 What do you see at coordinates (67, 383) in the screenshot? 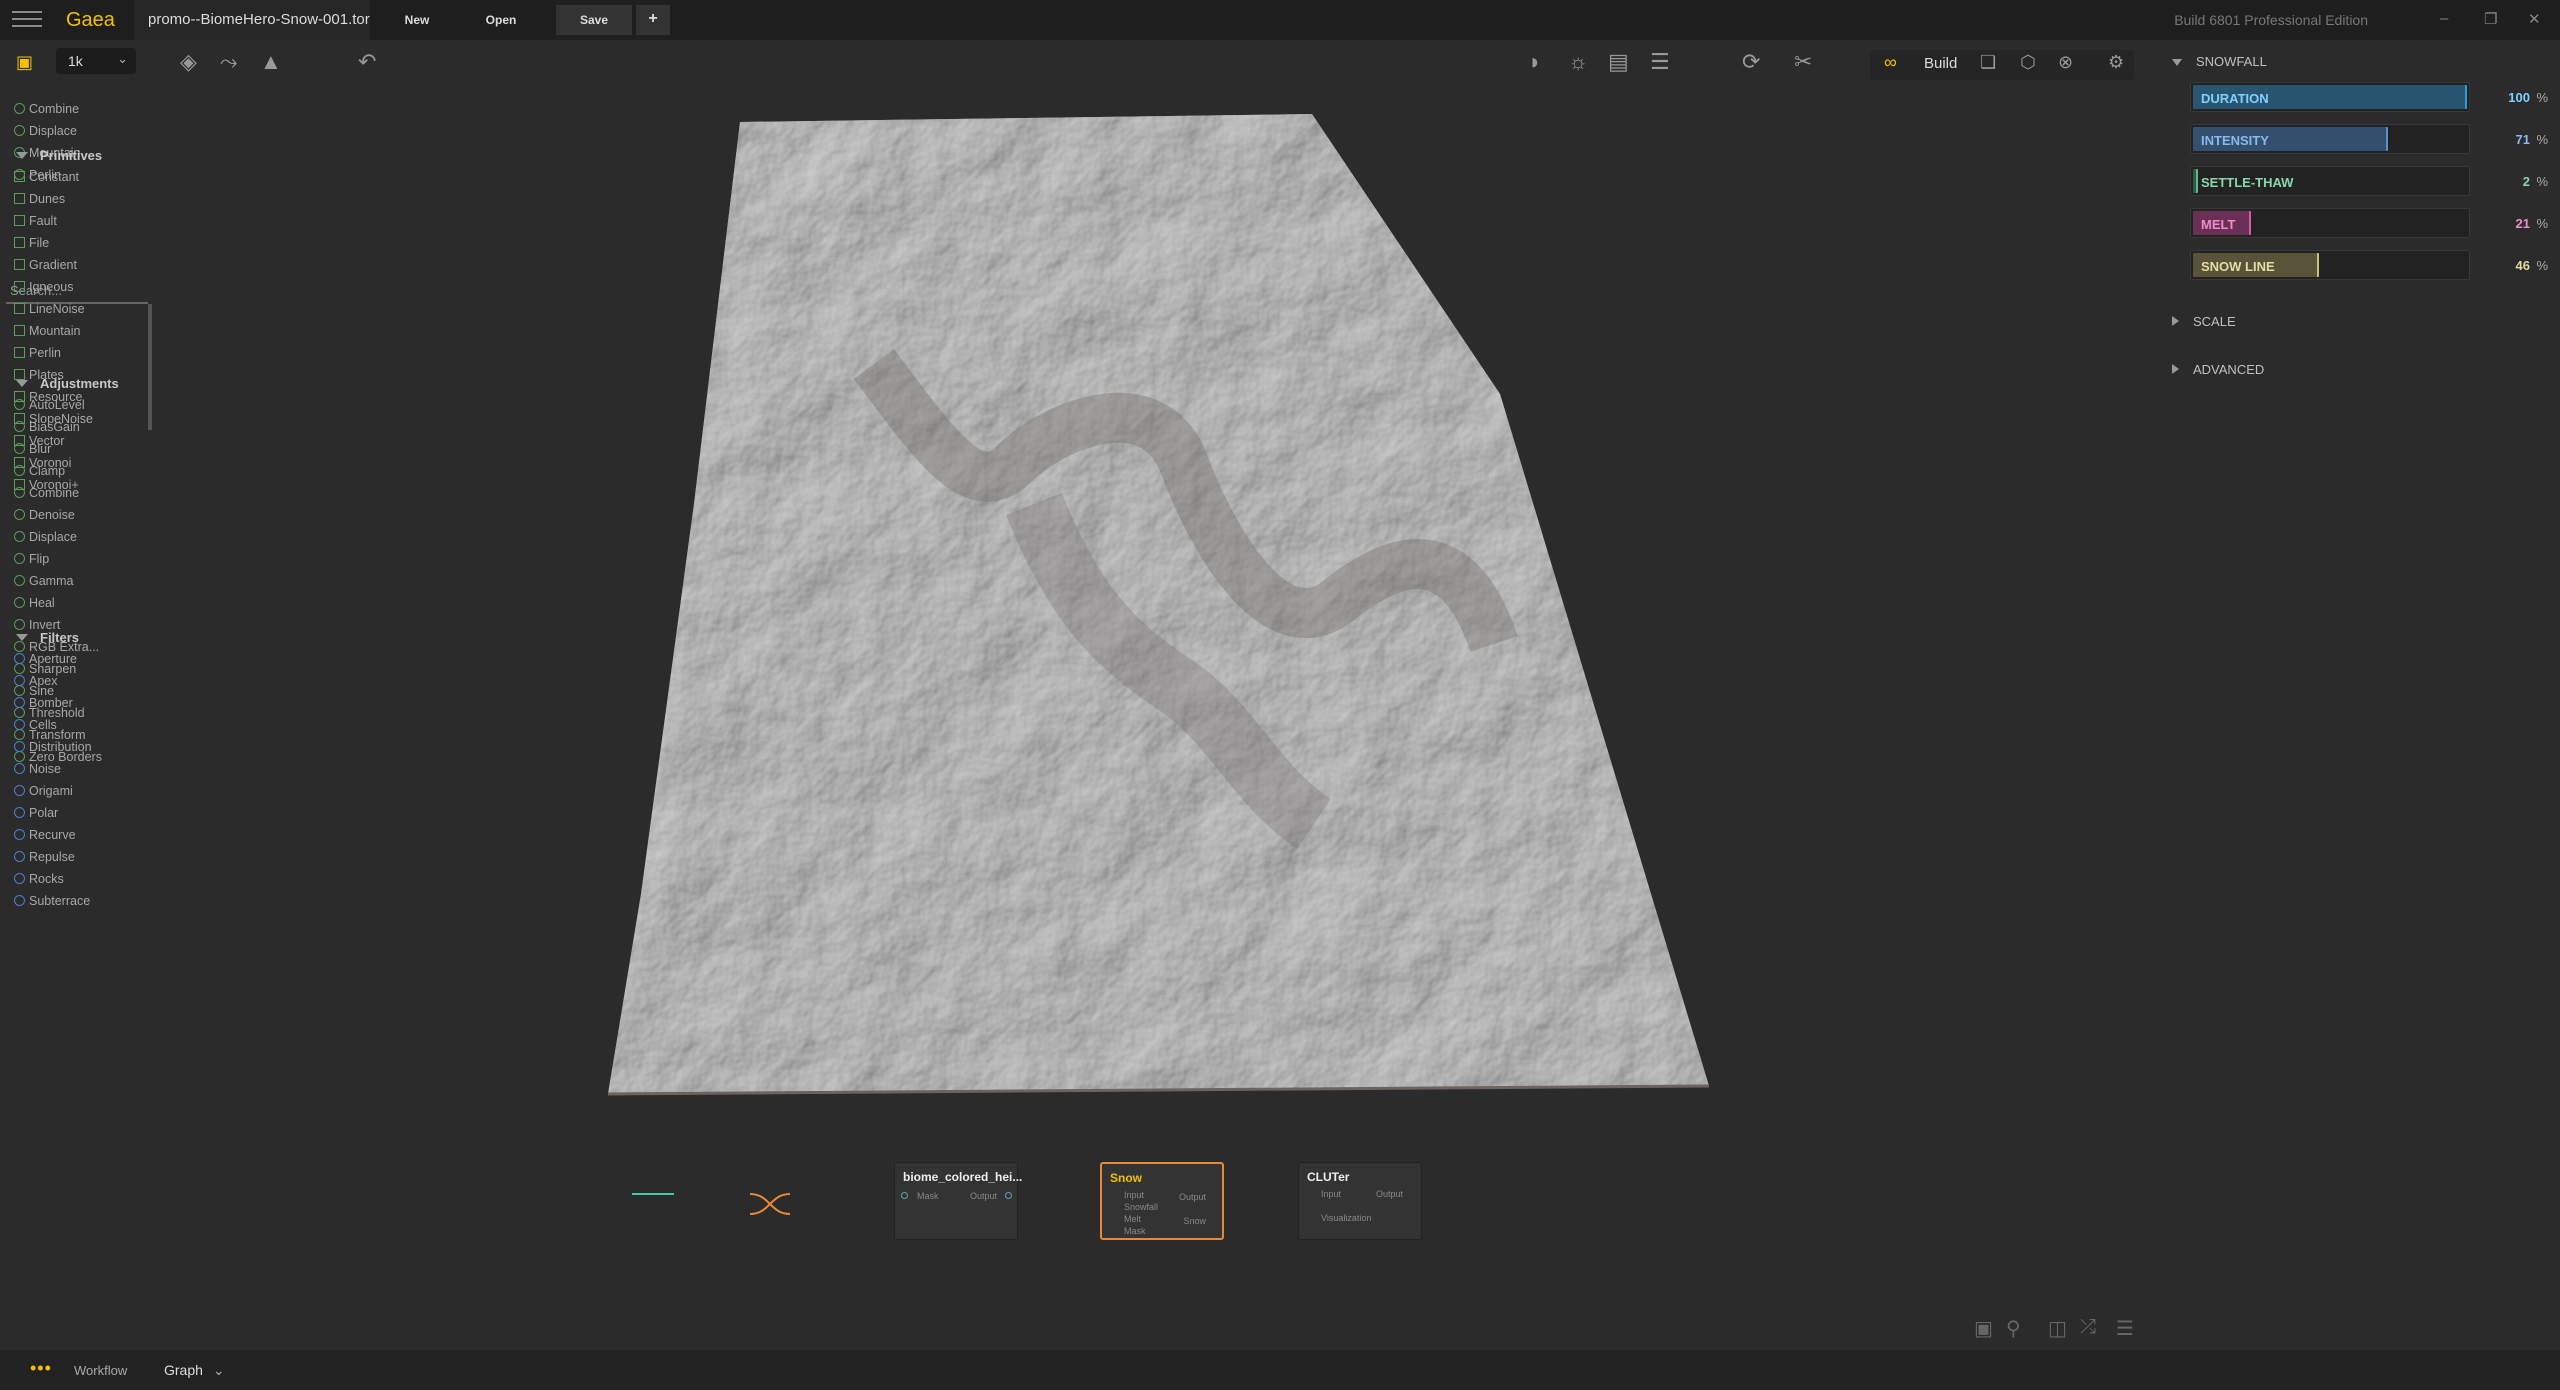
I see `section-header-adjustments: Adjustments` at bounding box center [67, 383].